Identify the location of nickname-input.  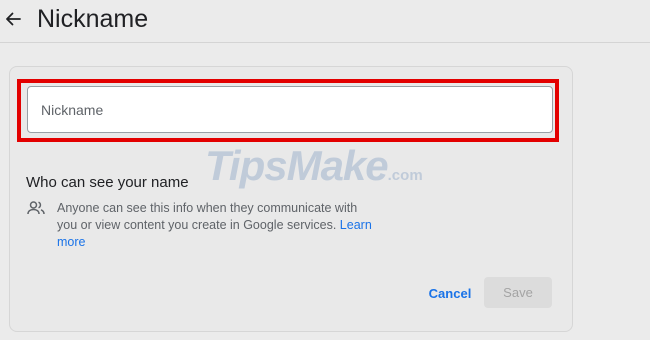
(290, 109).